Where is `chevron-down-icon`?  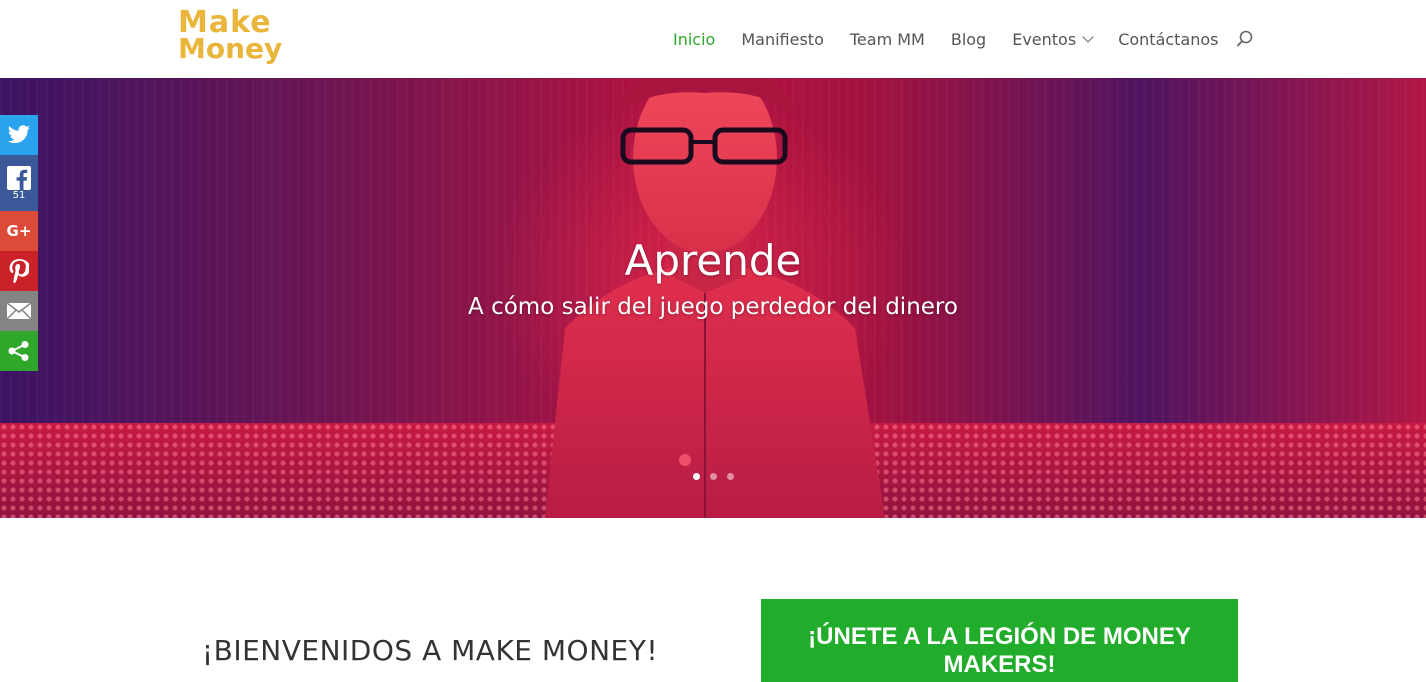 chevron-down-icon is located at coordinates (1088, 36).